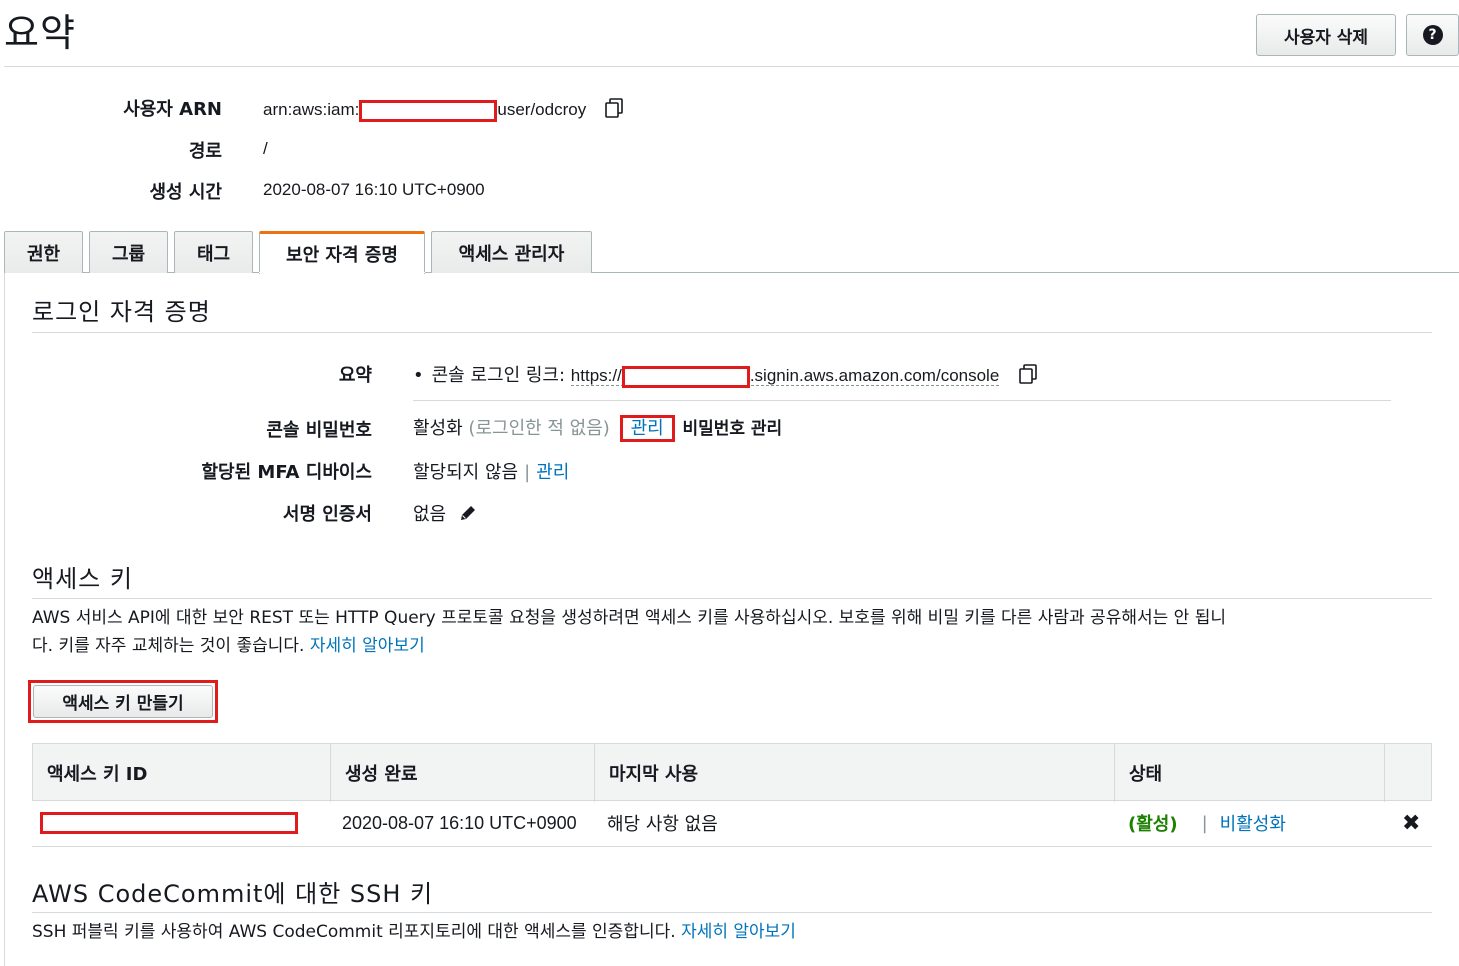 This screenshot has height=966, width=1459. Describe the element at coordinates (732, 429) in the screenshot. I see `manage-password-annotation: 비밀번호 관리` at that location.